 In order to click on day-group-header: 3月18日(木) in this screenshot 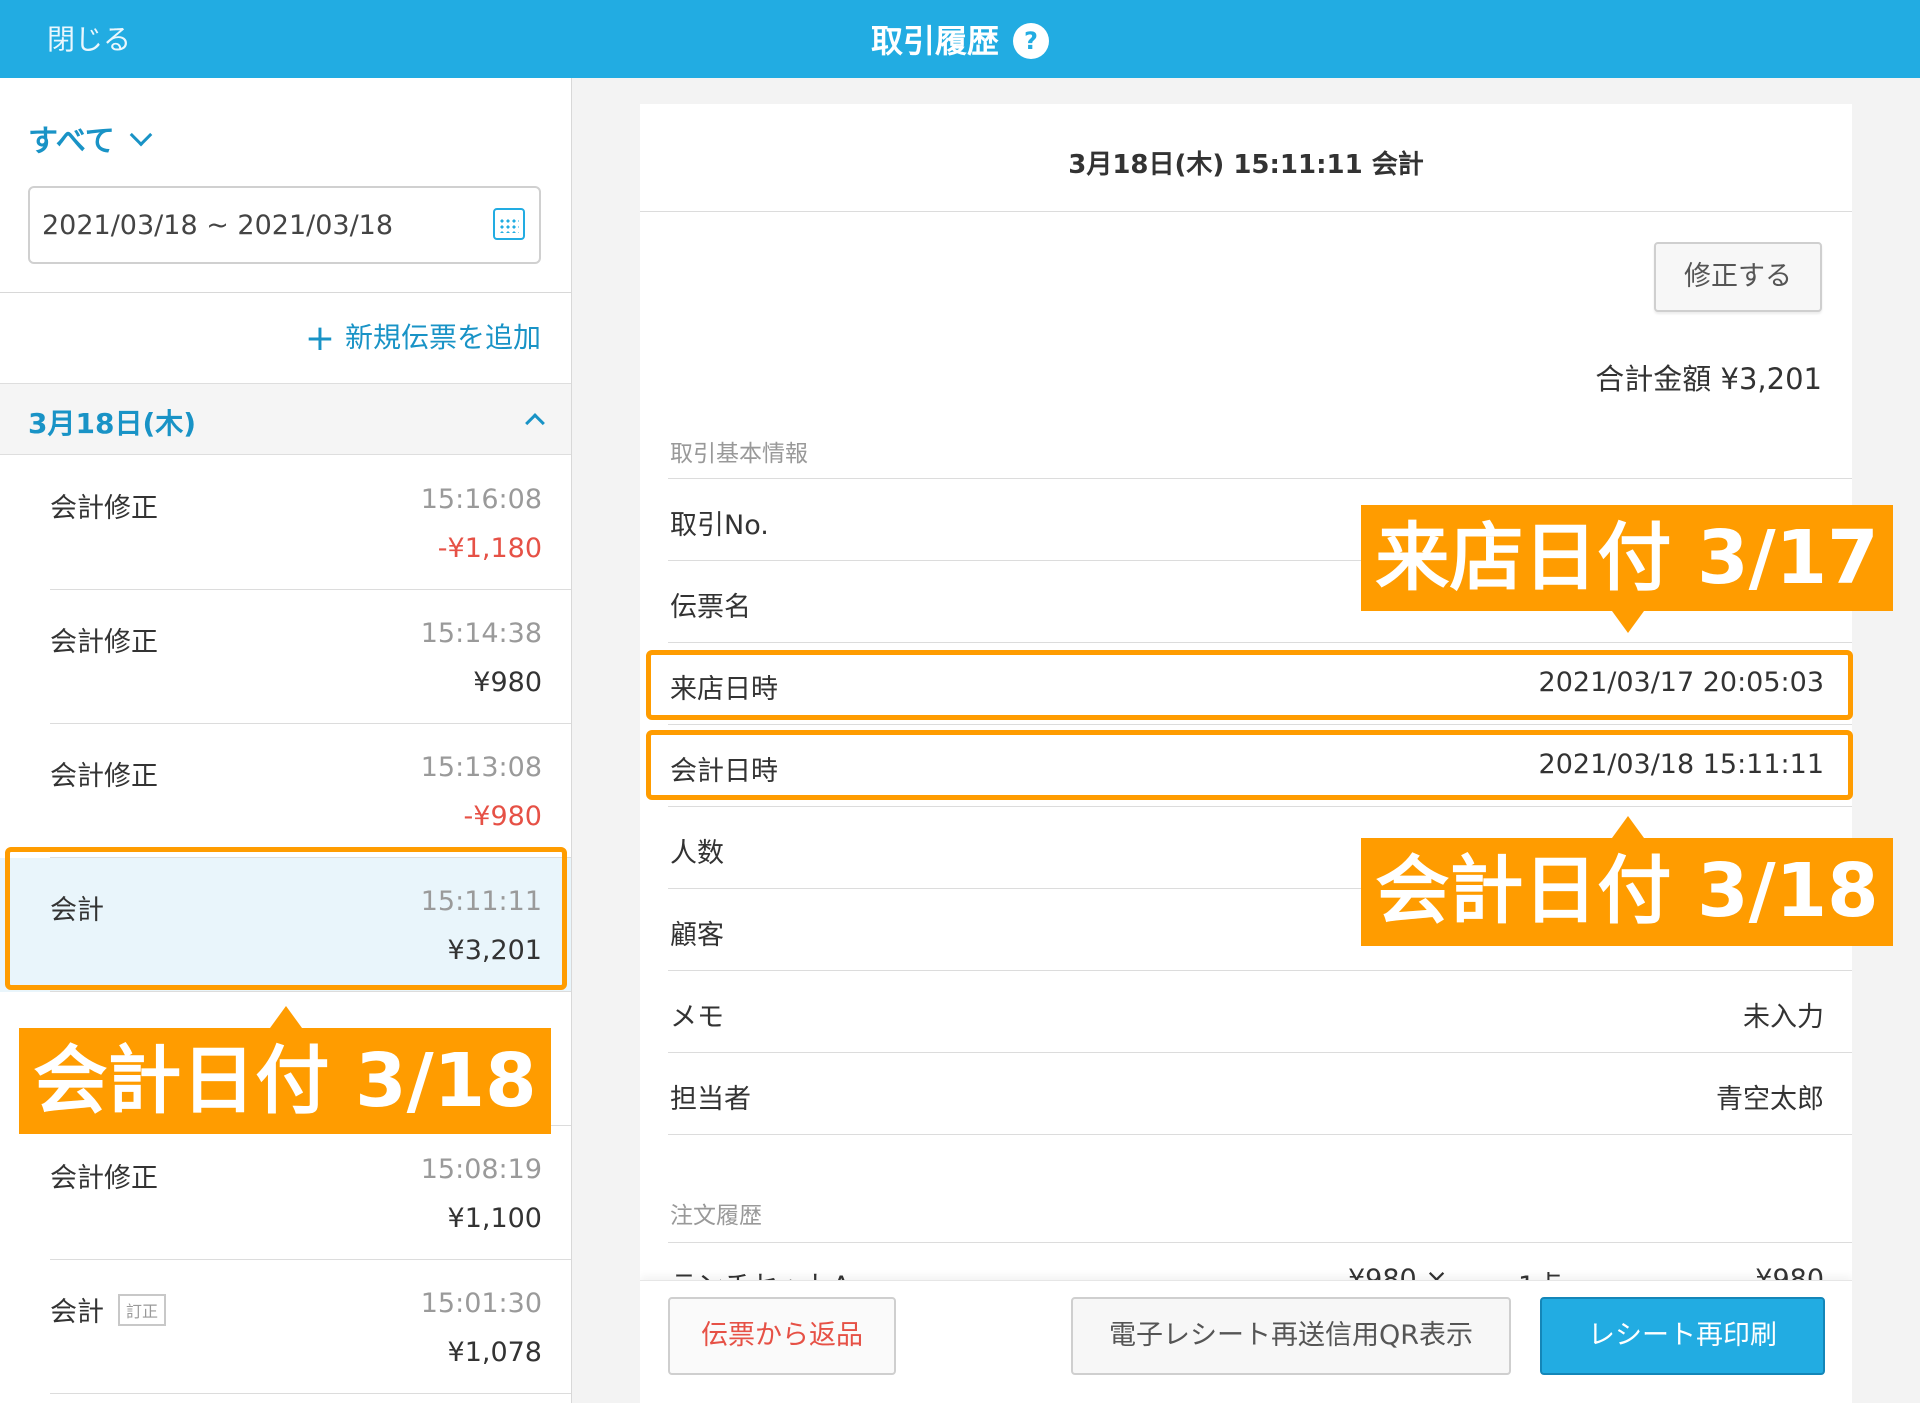, I will do `click(285, 419)`.